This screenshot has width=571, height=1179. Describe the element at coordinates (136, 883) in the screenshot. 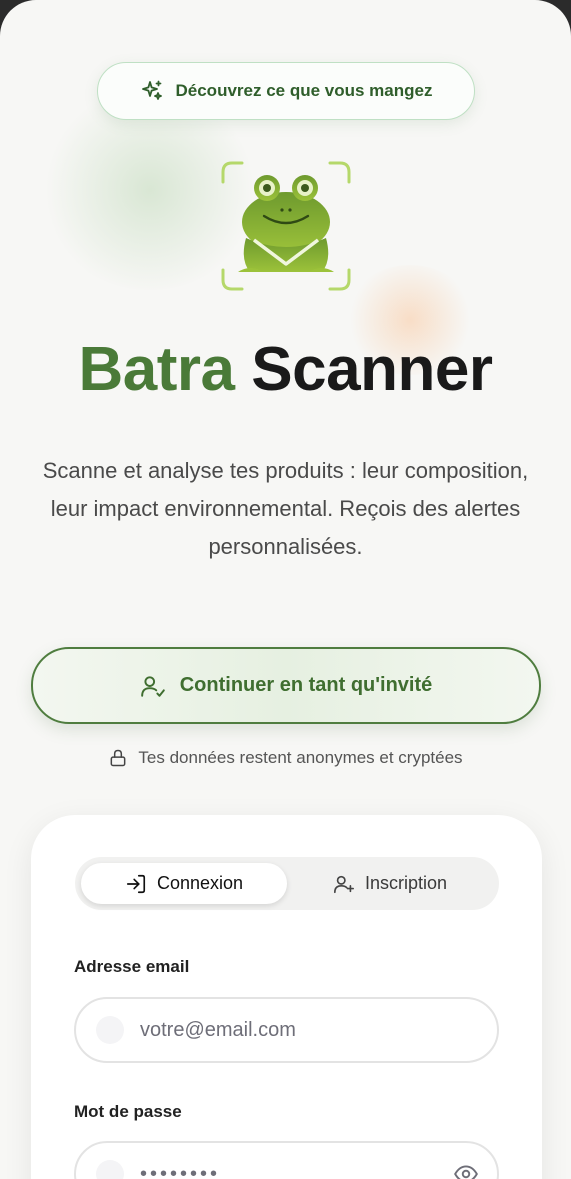

I see `log-in-icon` at that location.